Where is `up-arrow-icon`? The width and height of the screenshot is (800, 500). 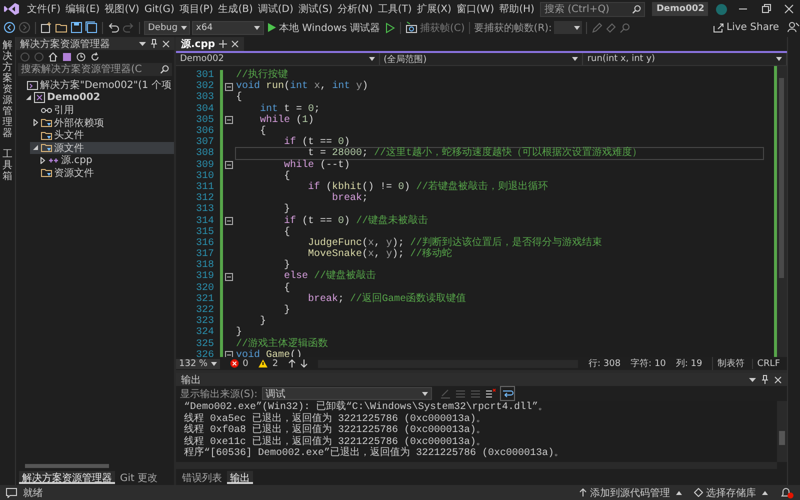 up-arrow-icon is located at coordinates (292, 363).